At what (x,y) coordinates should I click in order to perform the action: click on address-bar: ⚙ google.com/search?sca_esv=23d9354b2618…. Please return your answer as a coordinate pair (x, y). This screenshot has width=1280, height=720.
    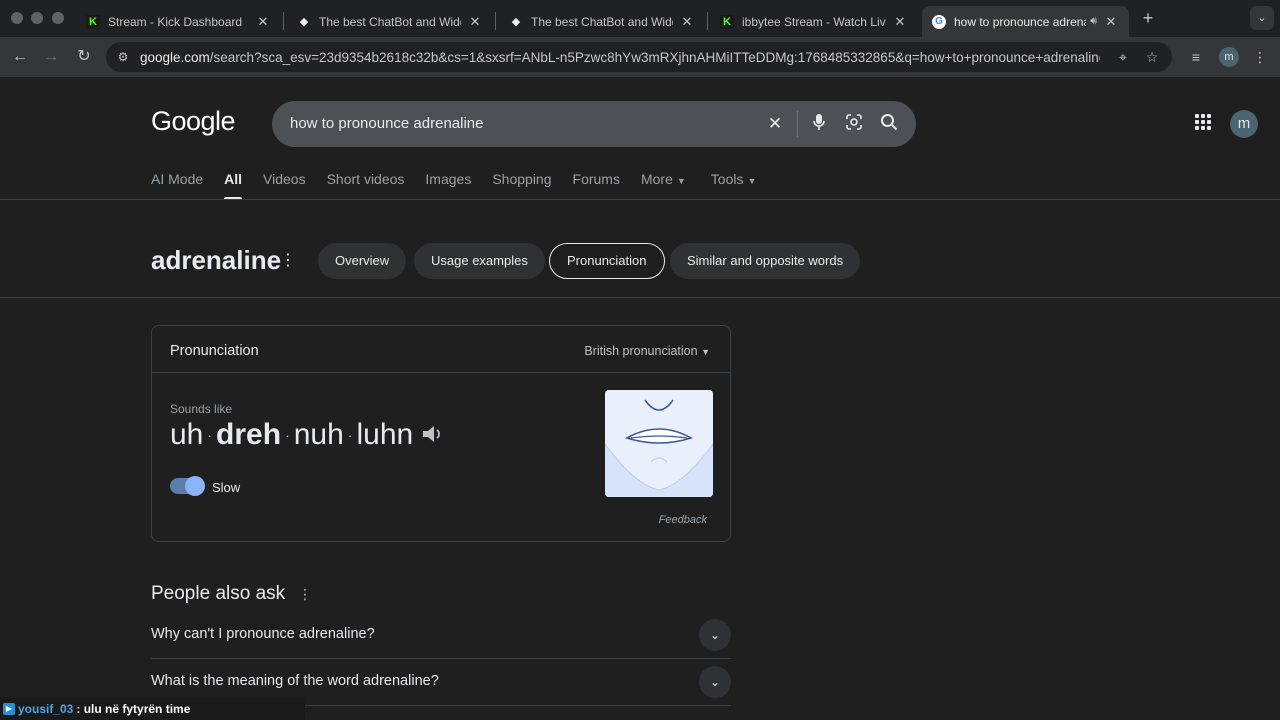
    Looking at the image, I should click on (639, 57).